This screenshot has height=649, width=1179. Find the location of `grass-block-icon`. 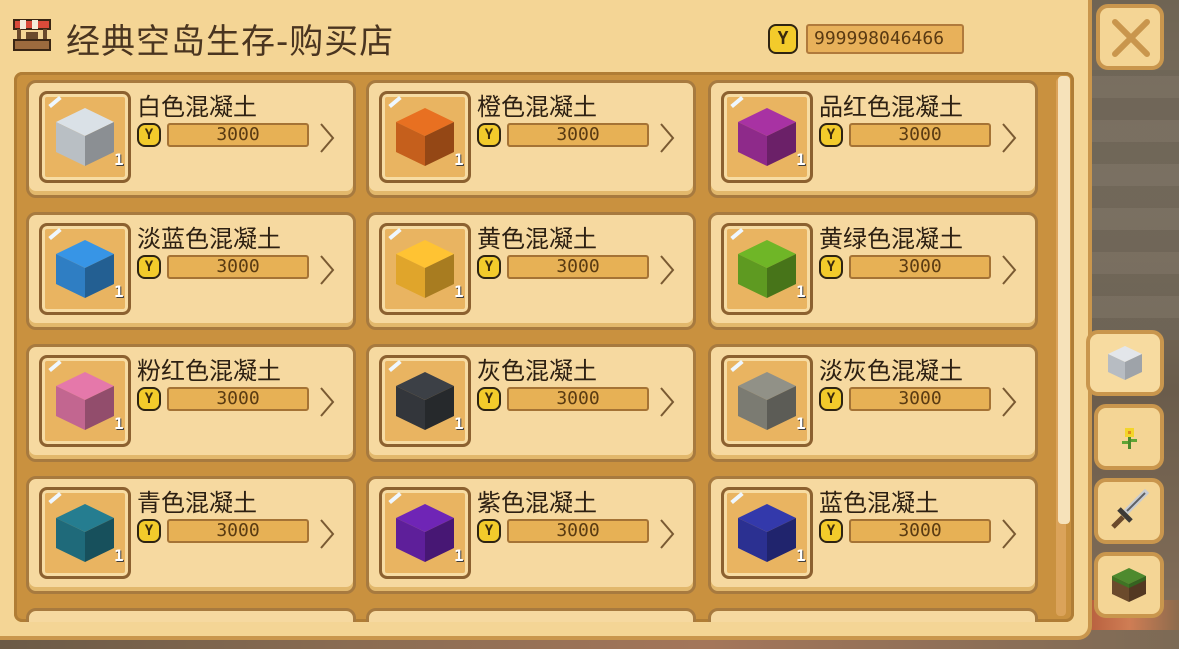

grass-block-icon is located at coordinates (1129, 585).